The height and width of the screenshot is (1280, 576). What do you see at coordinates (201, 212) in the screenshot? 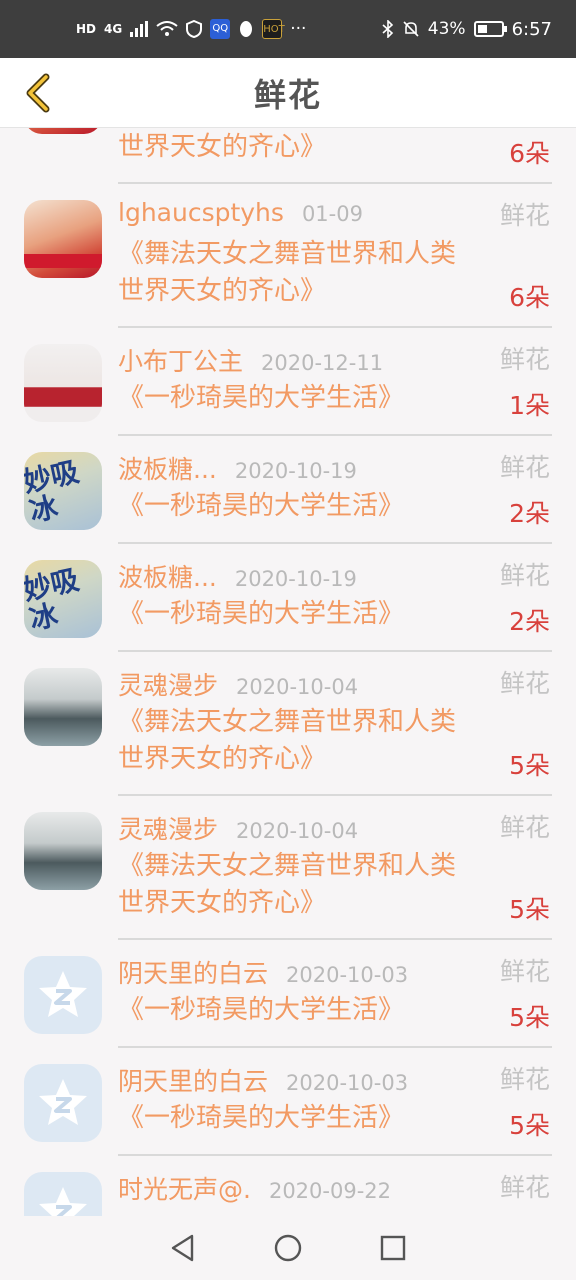
I see `username: lghaucsptyhs` at bounding box center [201, 212].